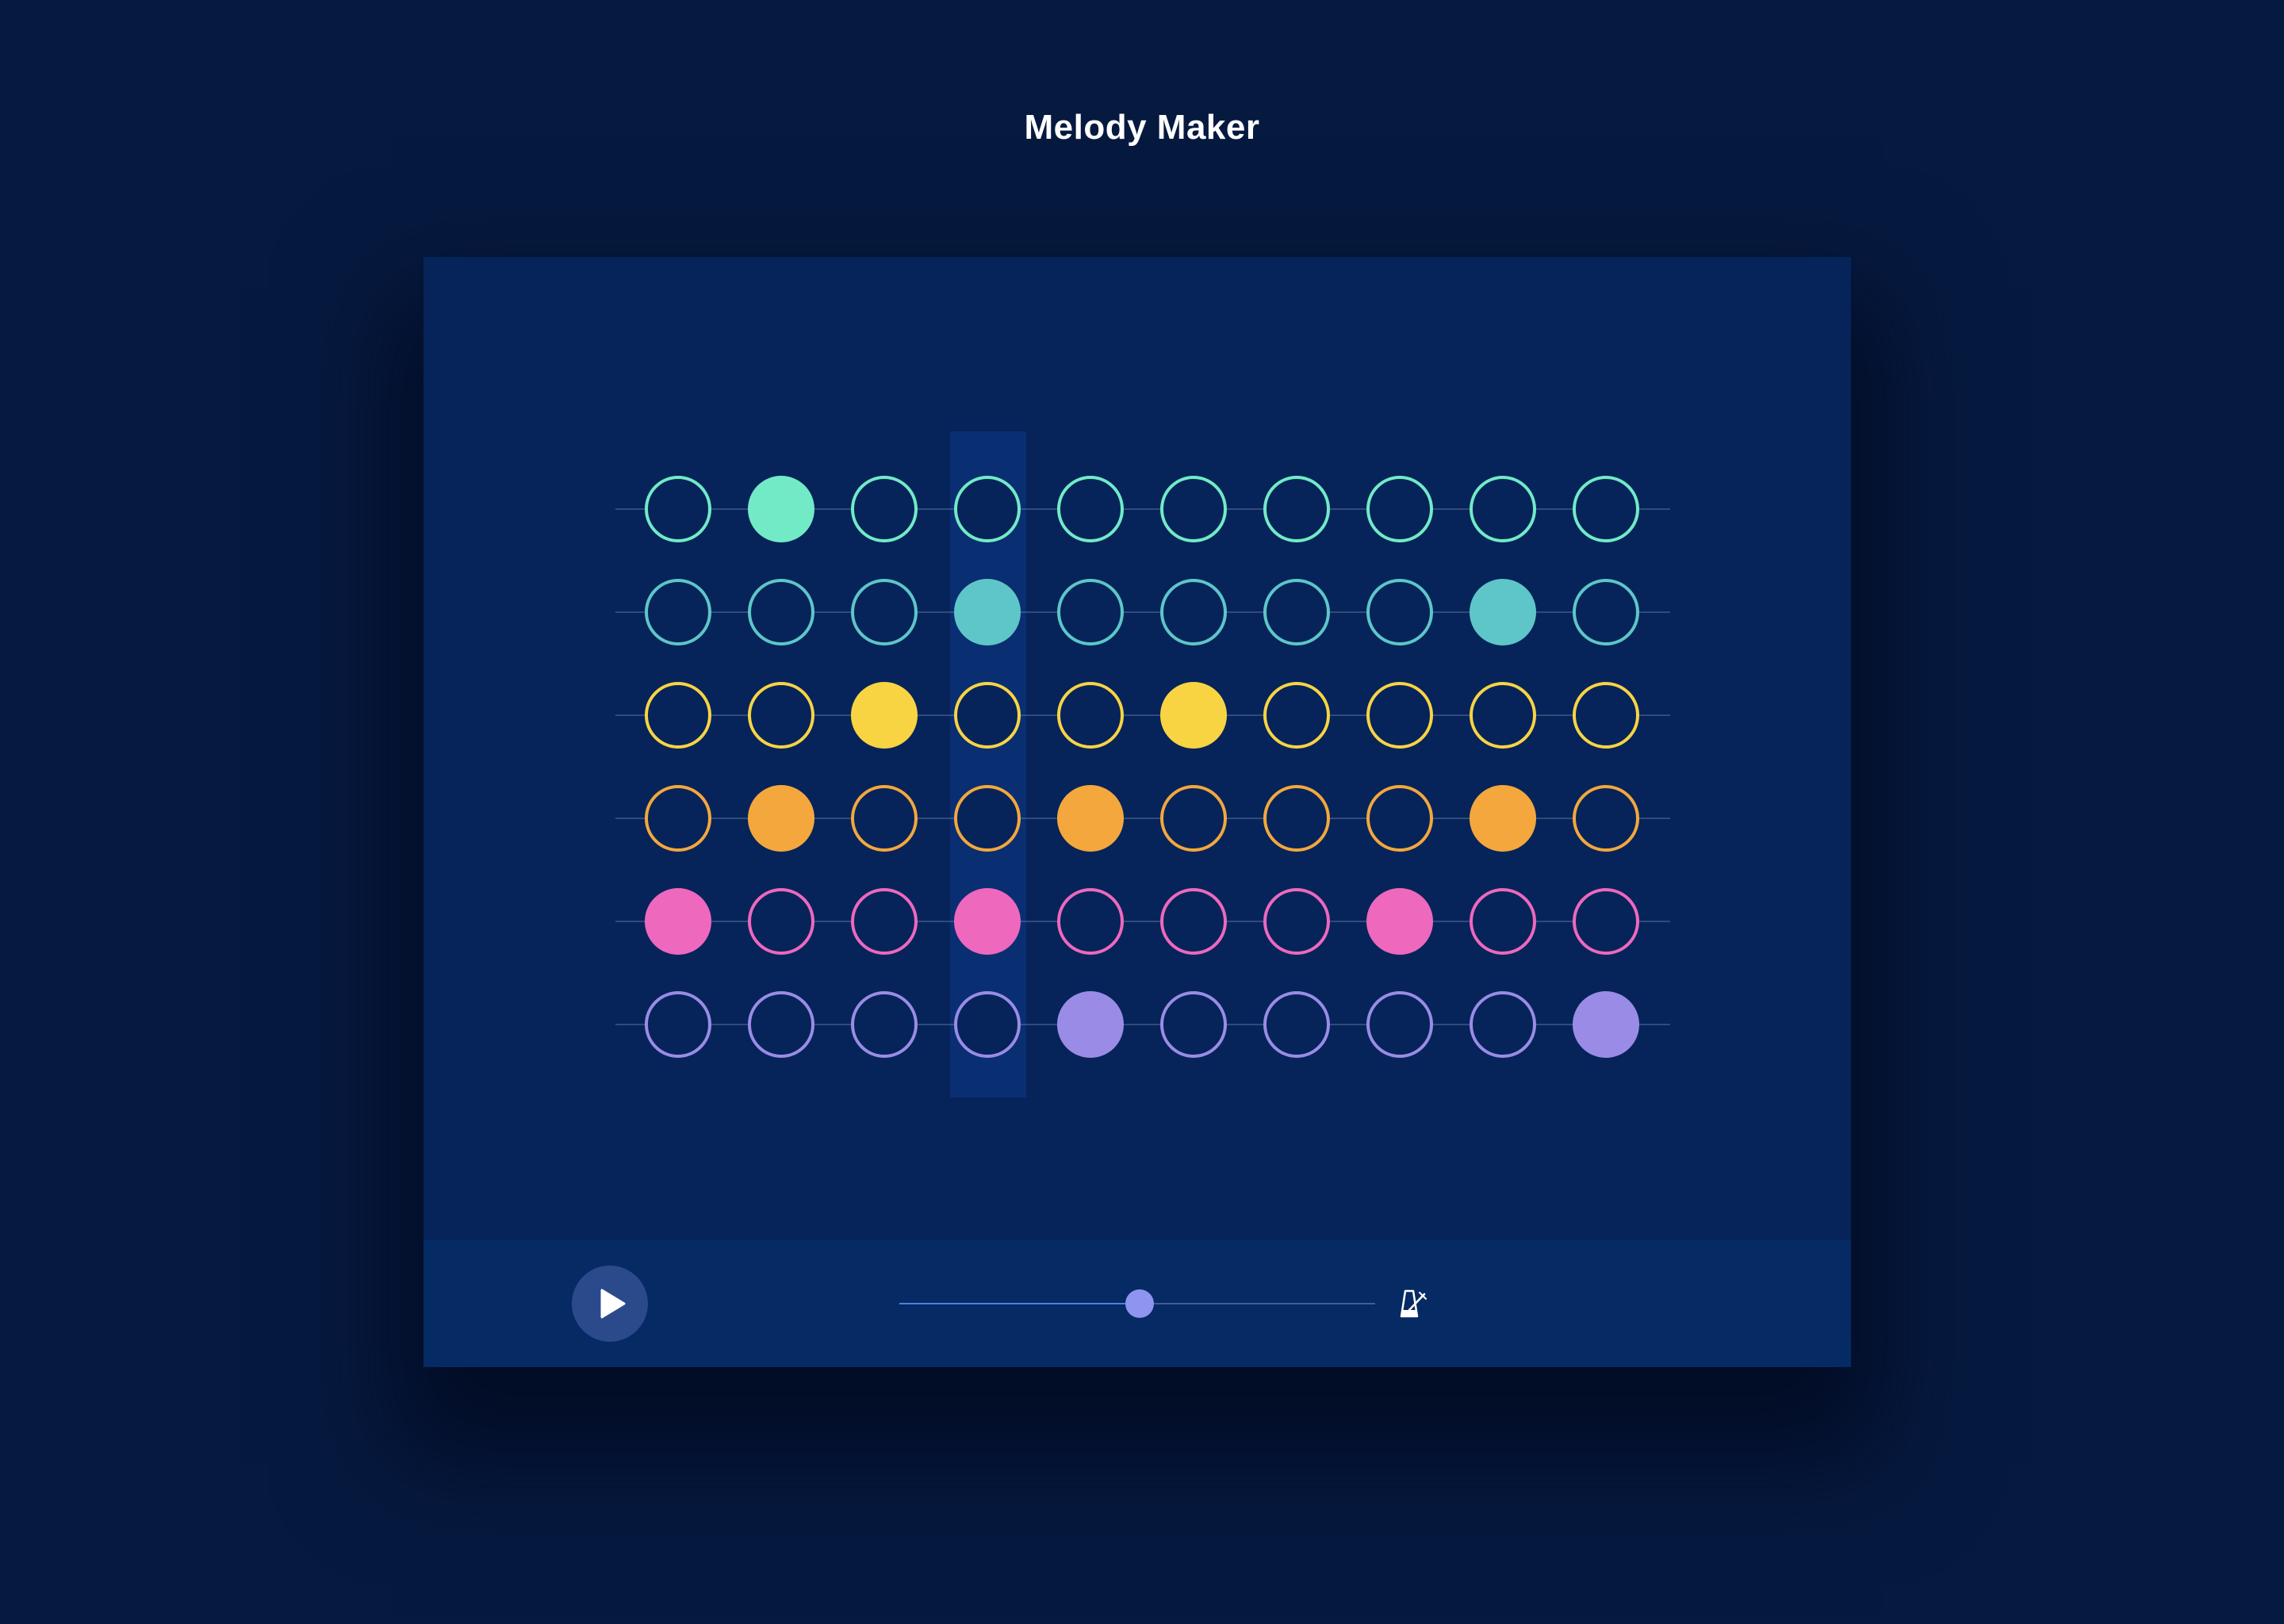 The image size is (2284, 1624). I want to click on play-button, so click(610, 1304).